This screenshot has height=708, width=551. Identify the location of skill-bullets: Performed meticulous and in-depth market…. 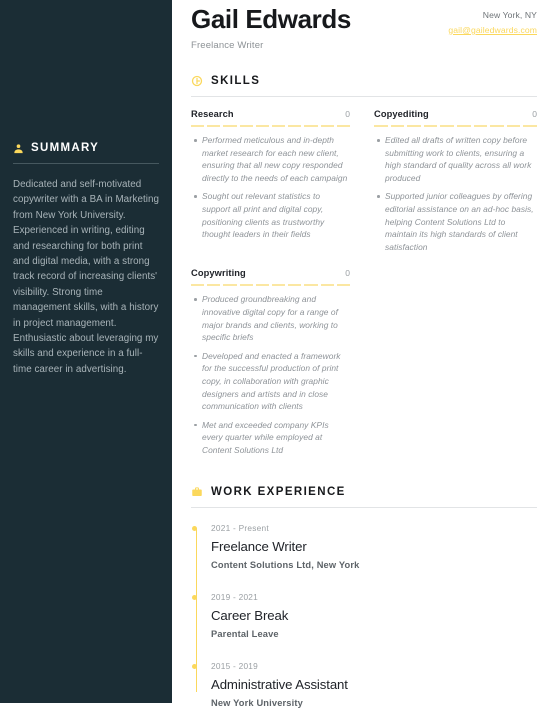
(270, 187).